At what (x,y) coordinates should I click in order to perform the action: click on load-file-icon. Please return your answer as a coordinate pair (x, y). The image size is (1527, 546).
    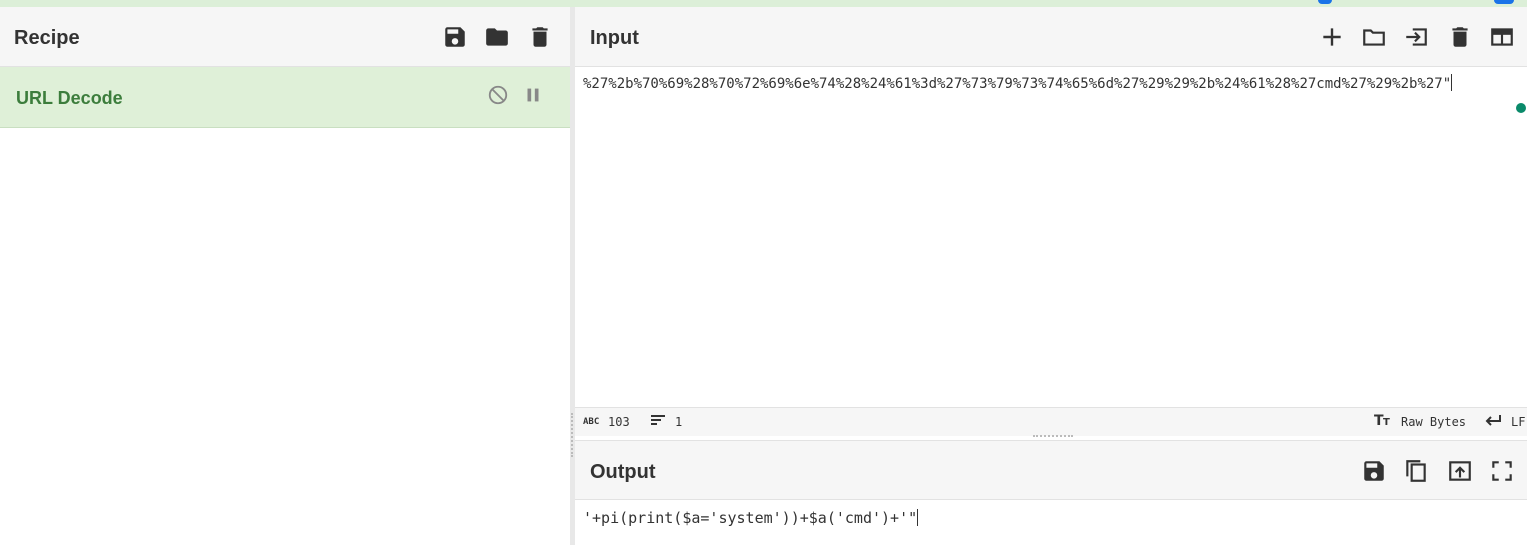
    Looking at the image, I should click on (1416, 37).